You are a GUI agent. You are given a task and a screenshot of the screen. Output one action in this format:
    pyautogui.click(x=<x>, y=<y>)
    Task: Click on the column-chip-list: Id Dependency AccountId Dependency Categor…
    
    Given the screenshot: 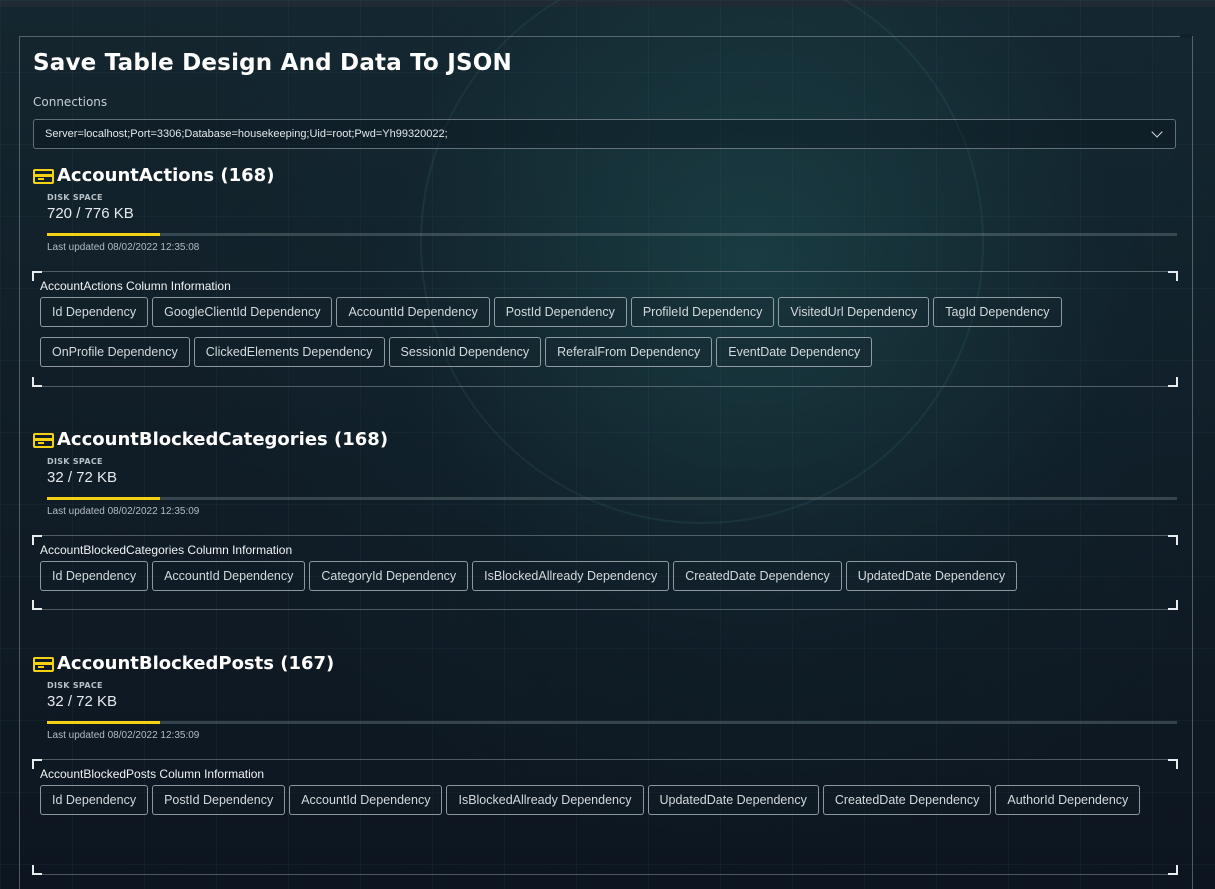 What is the action you would take?
    pyautogui.click(x=600, y=576)
    